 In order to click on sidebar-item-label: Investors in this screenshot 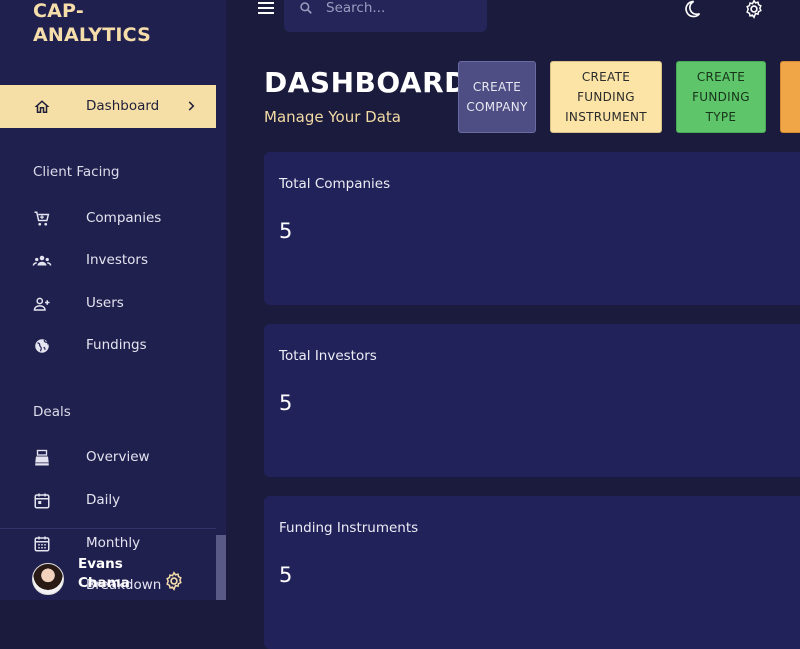, I will do `click(117, 260)`.